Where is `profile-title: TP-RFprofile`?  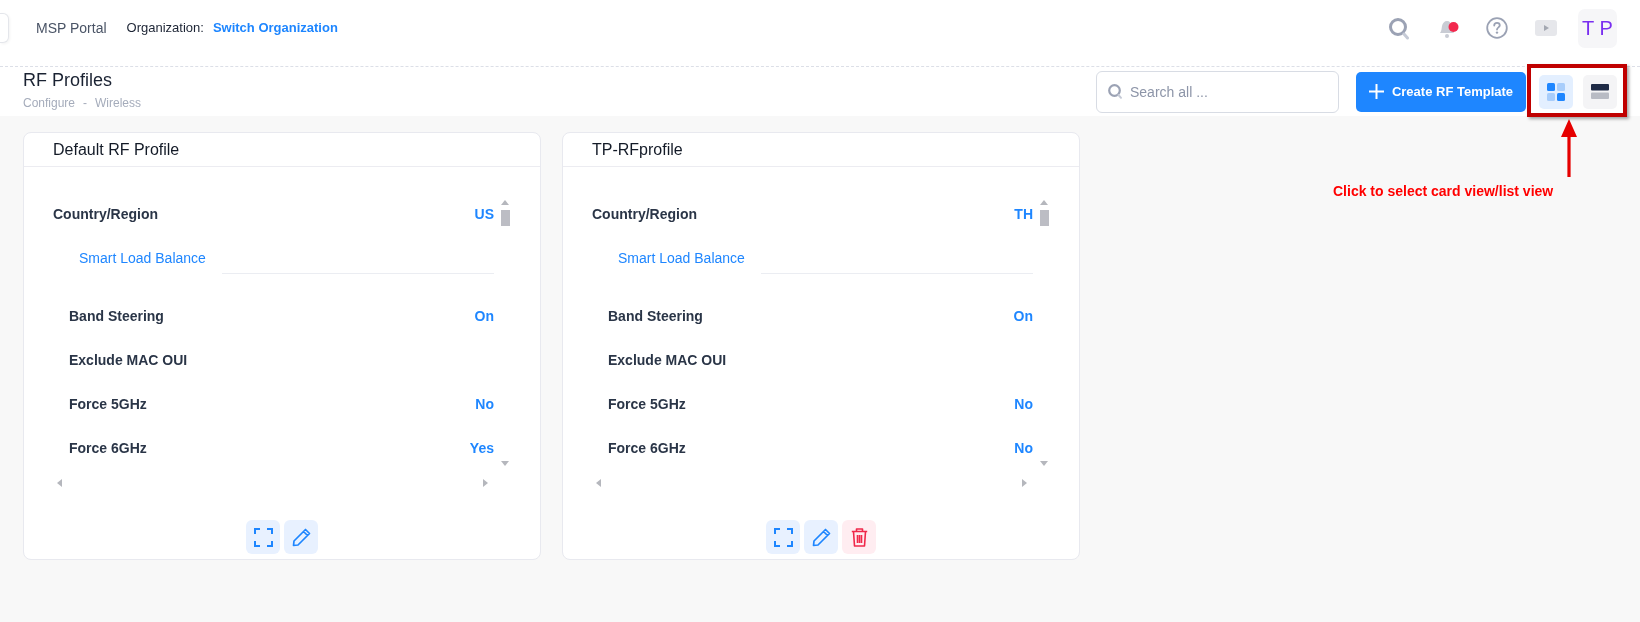
profile-title: TP-RFprofile is located at coordinates (637, 149).